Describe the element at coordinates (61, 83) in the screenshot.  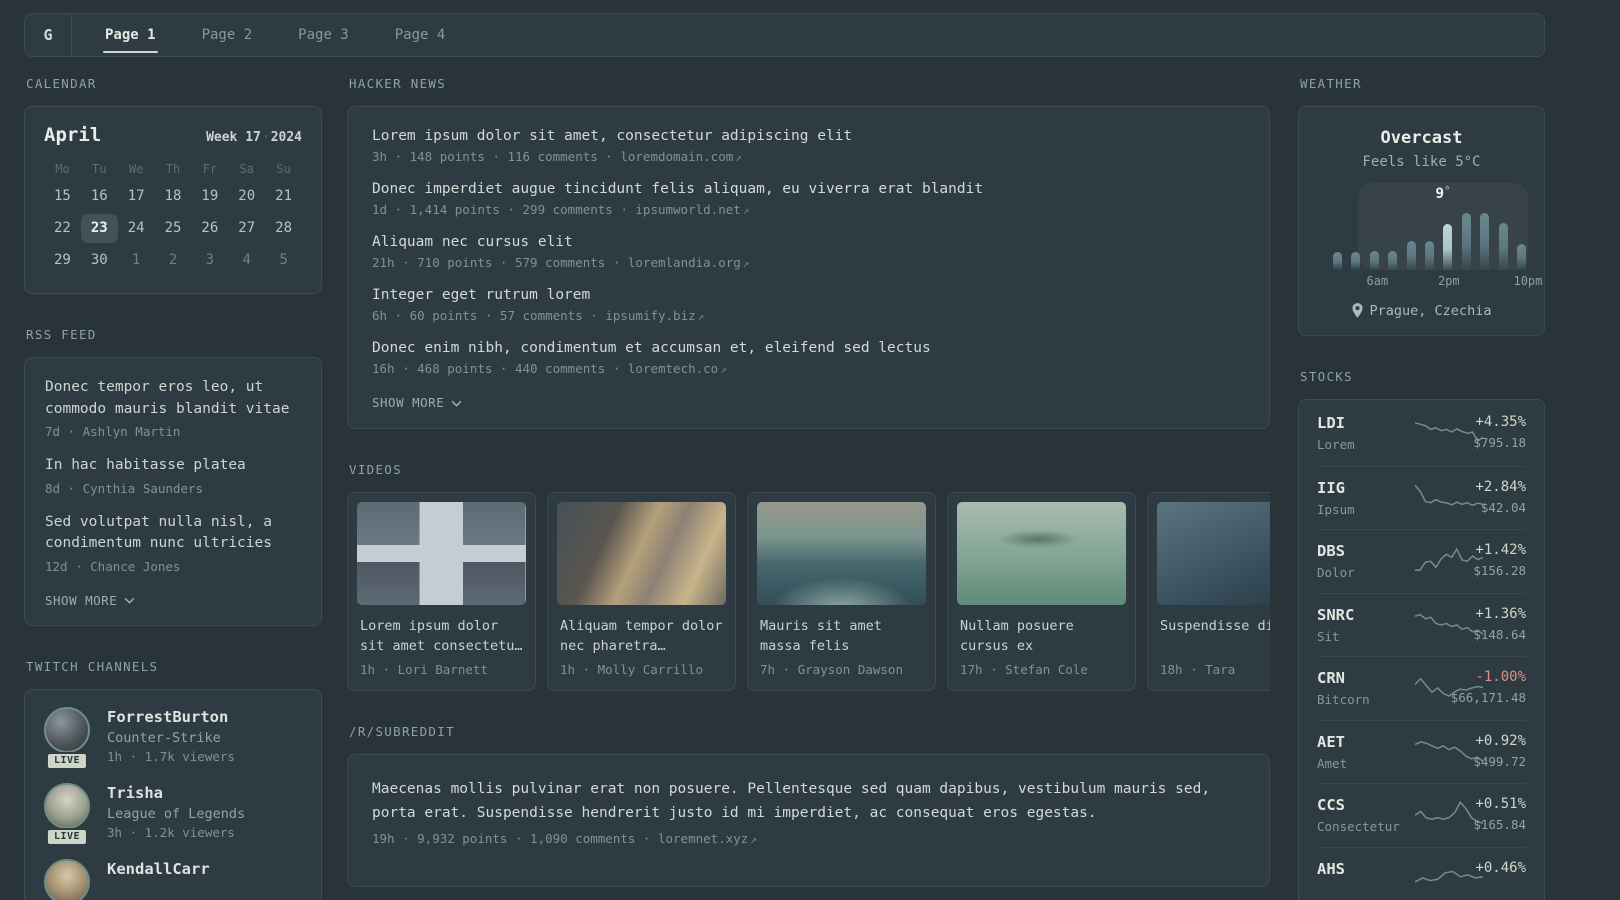
I see `calendar-header: CALENDAR` at that location.